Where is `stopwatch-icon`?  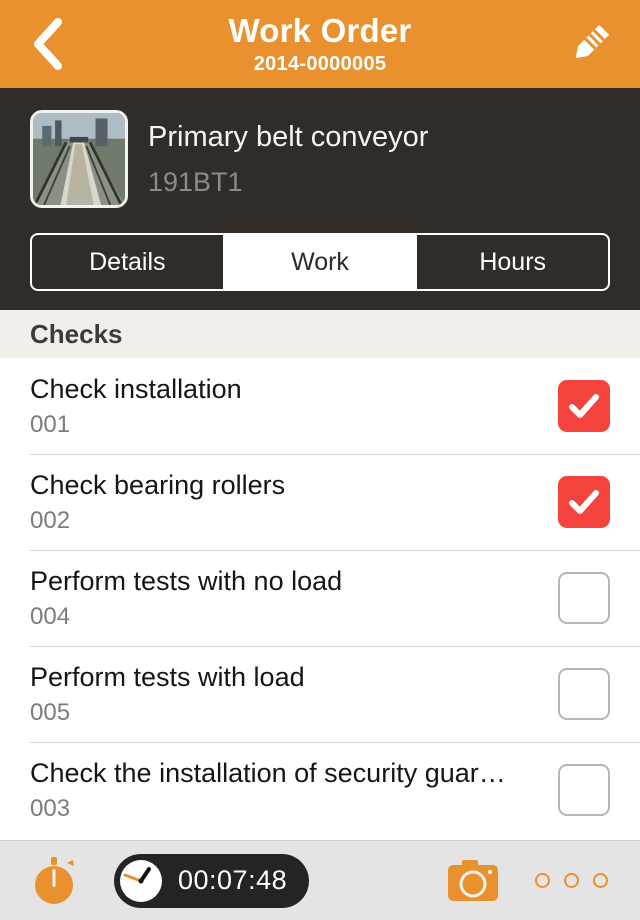
stopwatch-icon is located at coordinates (54, 880).